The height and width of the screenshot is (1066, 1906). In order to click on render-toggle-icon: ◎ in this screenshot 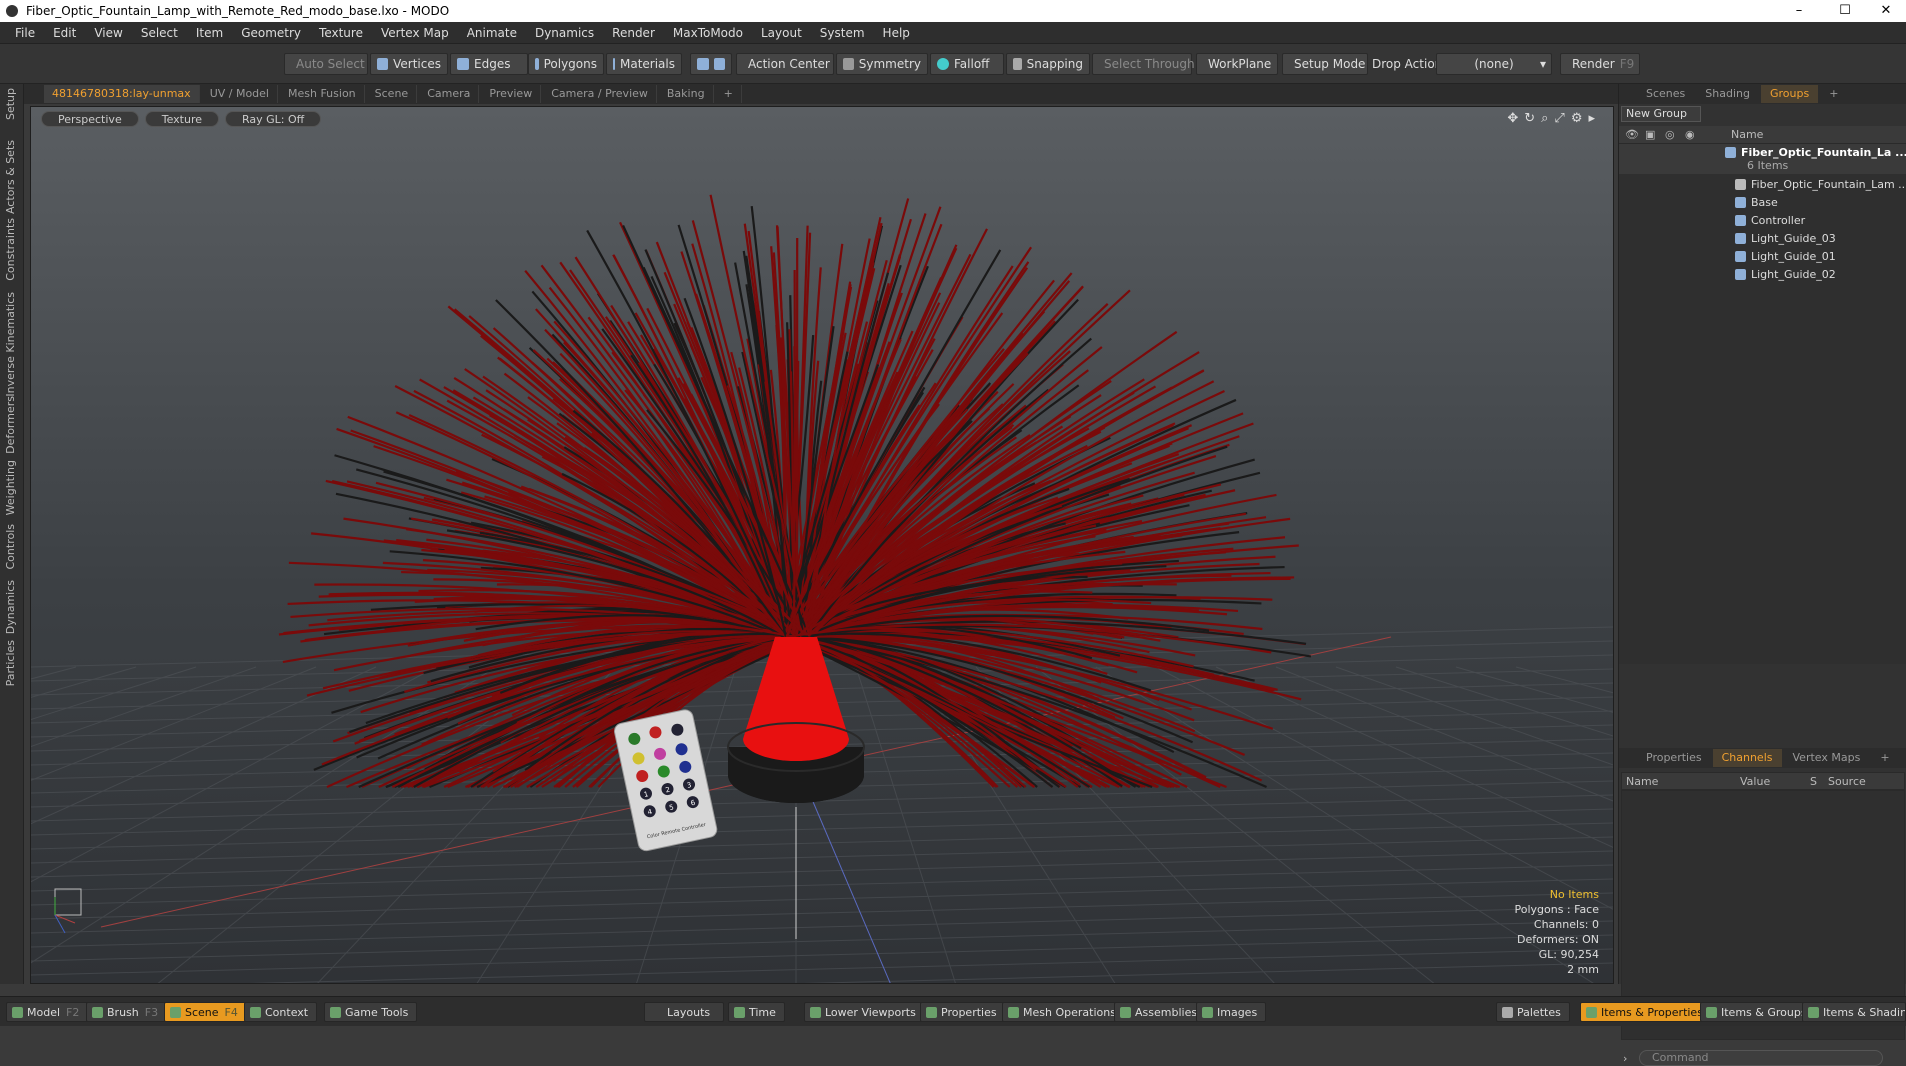, I will do `click(1670, 134)`.